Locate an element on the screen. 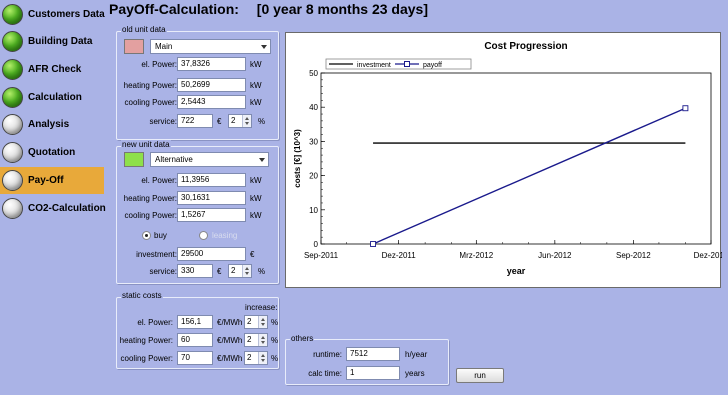  nav-item-building-data: Building Data is located at coordinates (52, 41).